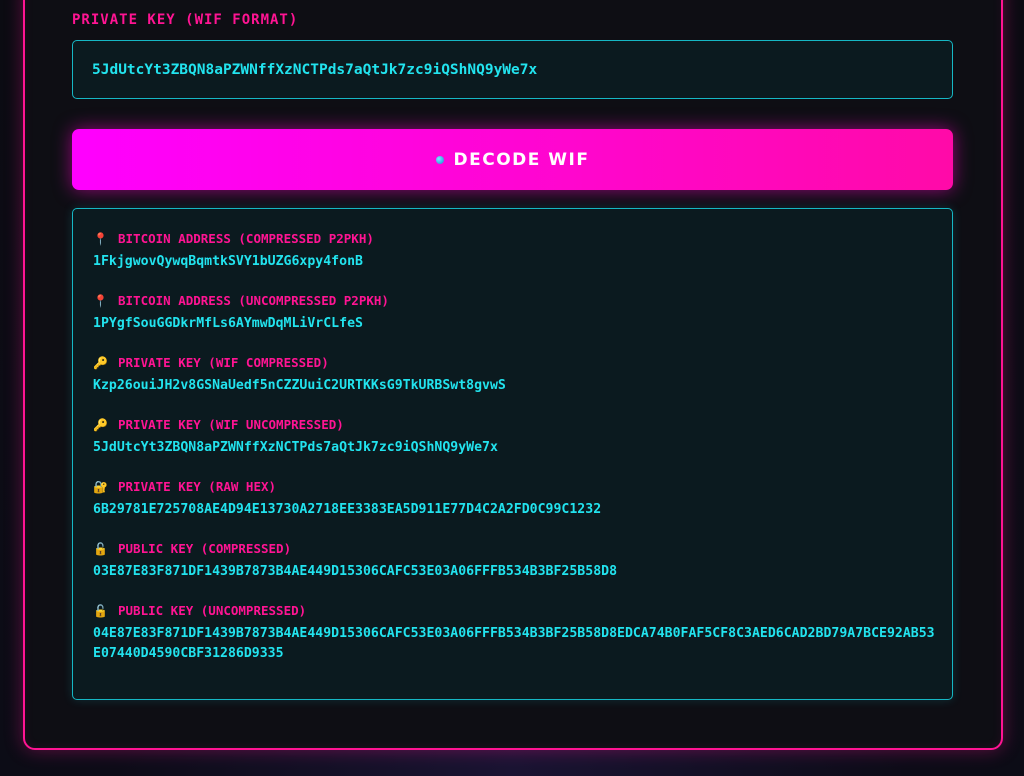 This screenshot has width=1024, height=776. I want to click on result-label-wif-compressed: 🔑 PRIVATE KEY (WIF COMPRESSED), so click(211, 362).